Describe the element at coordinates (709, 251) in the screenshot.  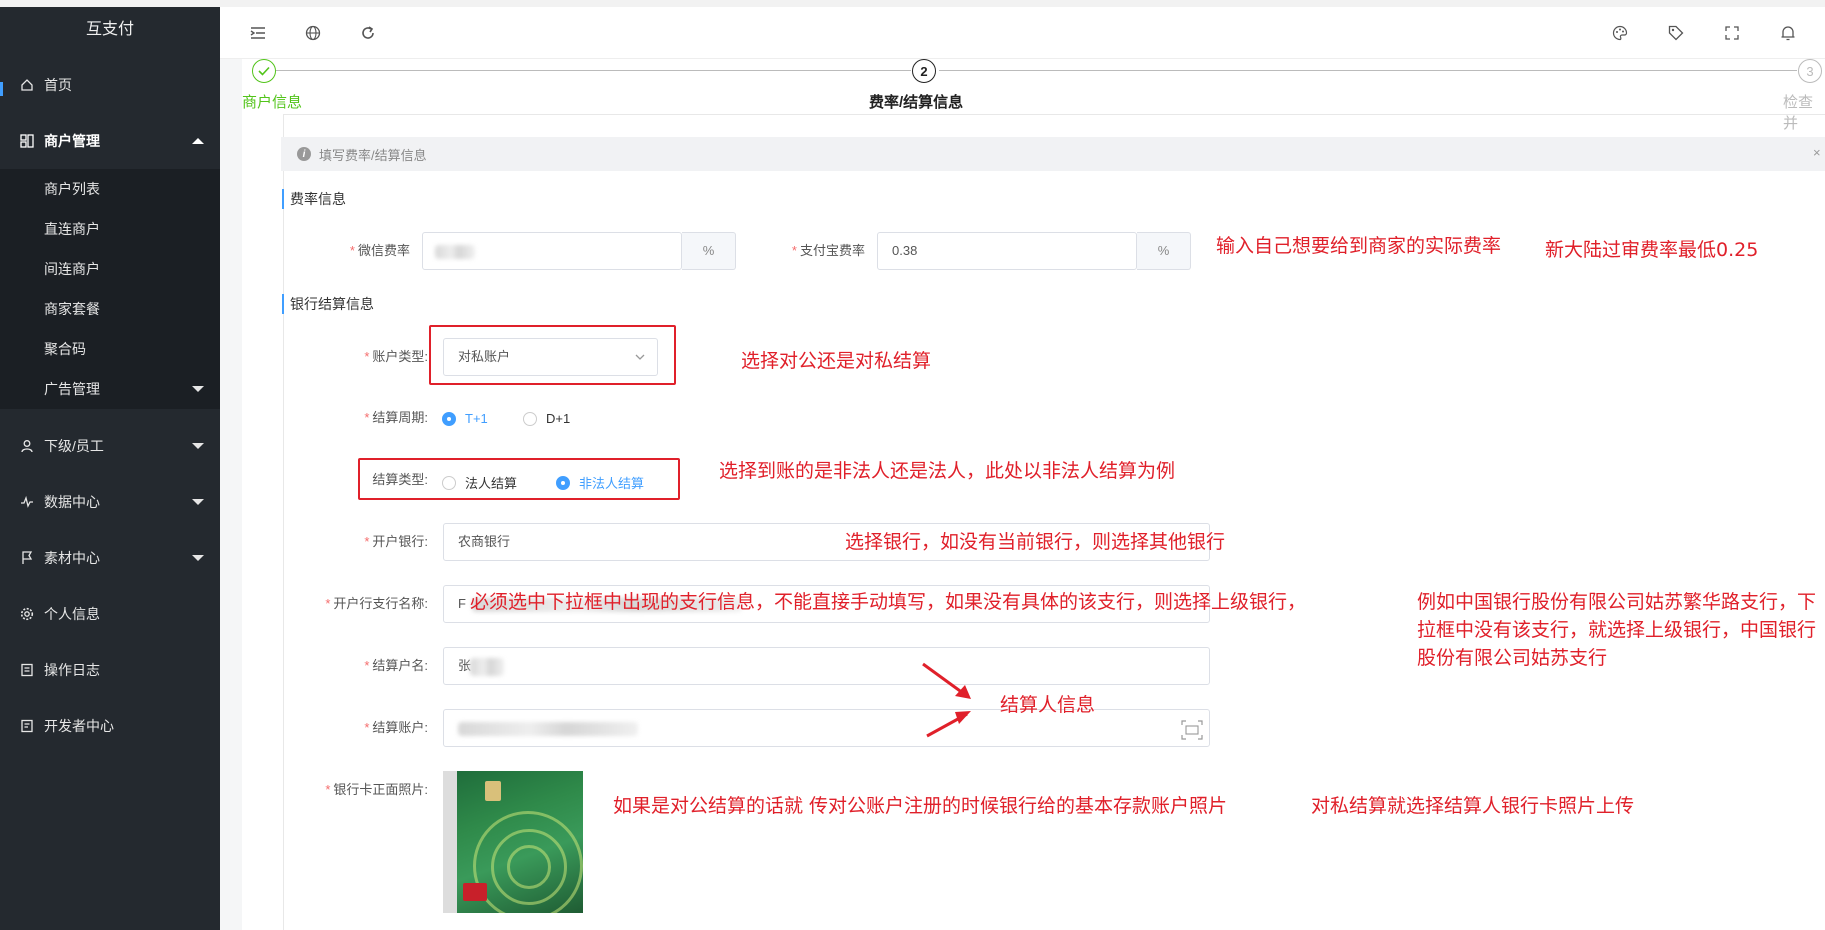
I see `wechat-rate-suffix: %` at that location.